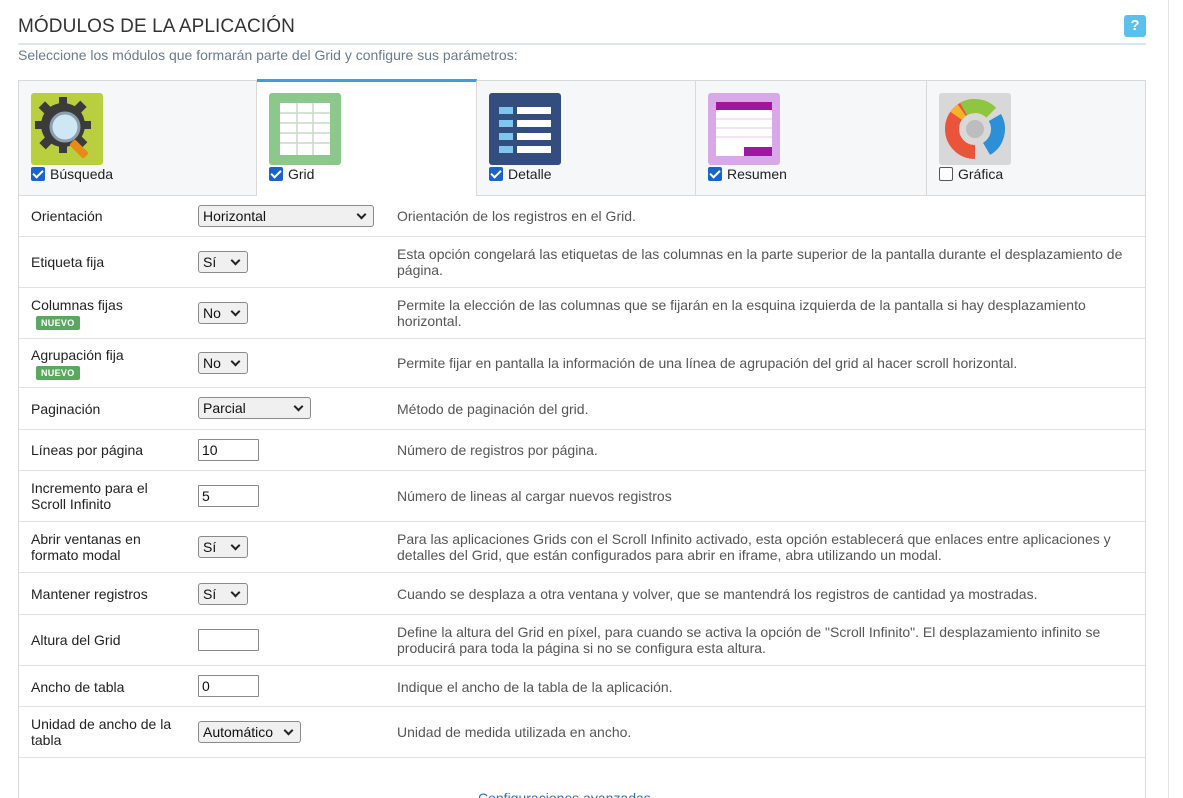 The height and width of the screenshot is (798, 1183). Describe the element at coordinates (1175, 399) in the screenshot. I see `page-scrollbar` at that location.